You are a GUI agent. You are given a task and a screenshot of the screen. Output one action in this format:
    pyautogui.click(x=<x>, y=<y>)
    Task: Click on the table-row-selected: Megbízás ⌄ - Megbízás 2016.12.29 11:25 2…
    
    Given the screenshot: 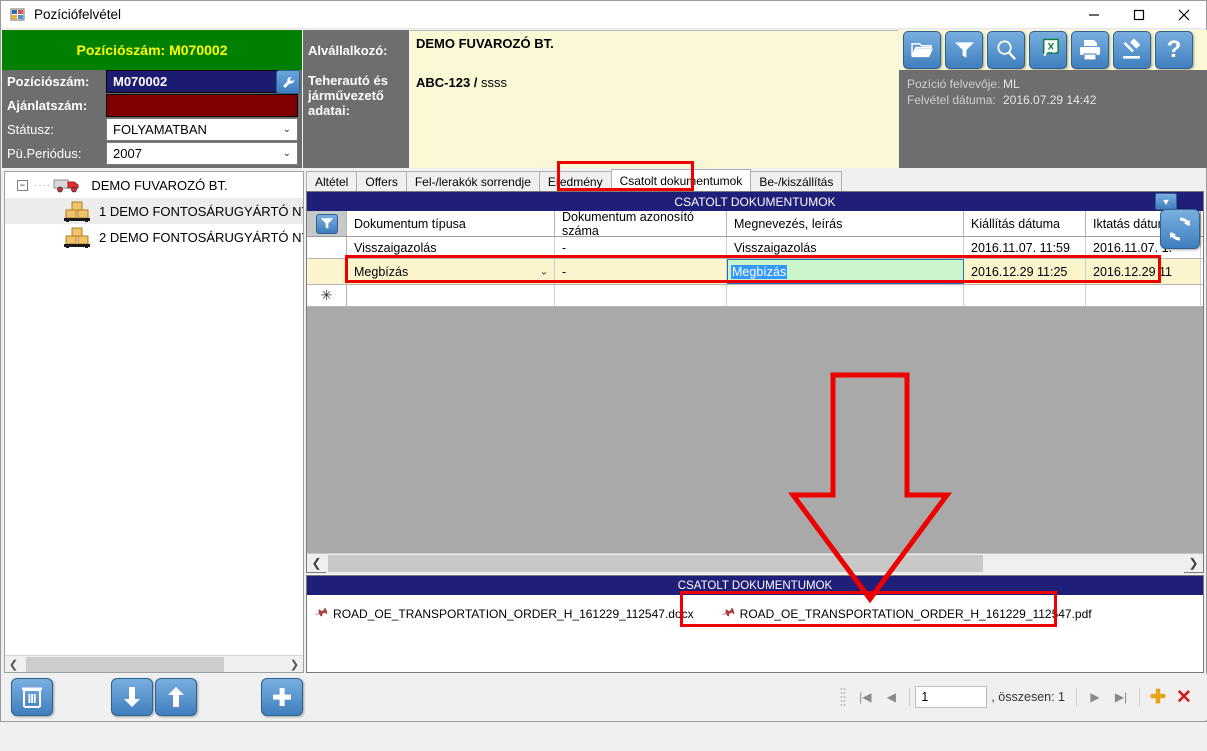 What is the action you would take?
    pyautogui.click(x=755, y=272)
    